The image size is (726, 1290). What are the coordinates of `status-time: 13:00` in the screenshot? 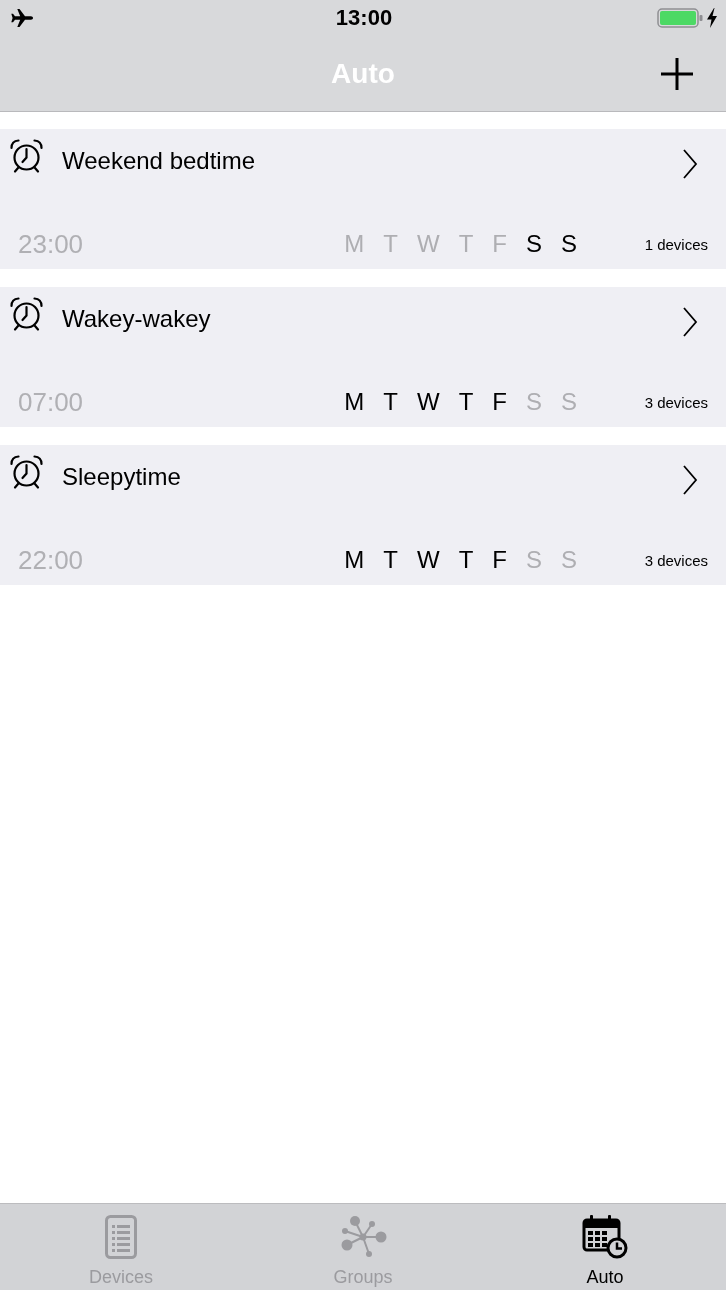 It's located at (364, 18).